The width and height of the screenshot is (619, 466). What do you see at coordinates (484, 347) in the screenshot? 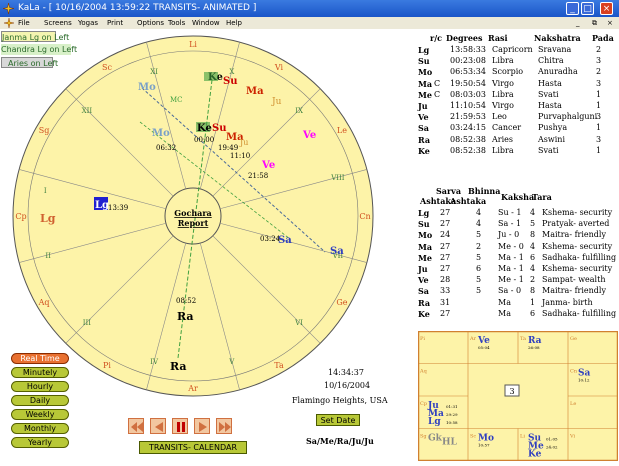
I see `square-planet-degree: 05:04` at bounding box center [484, 347].